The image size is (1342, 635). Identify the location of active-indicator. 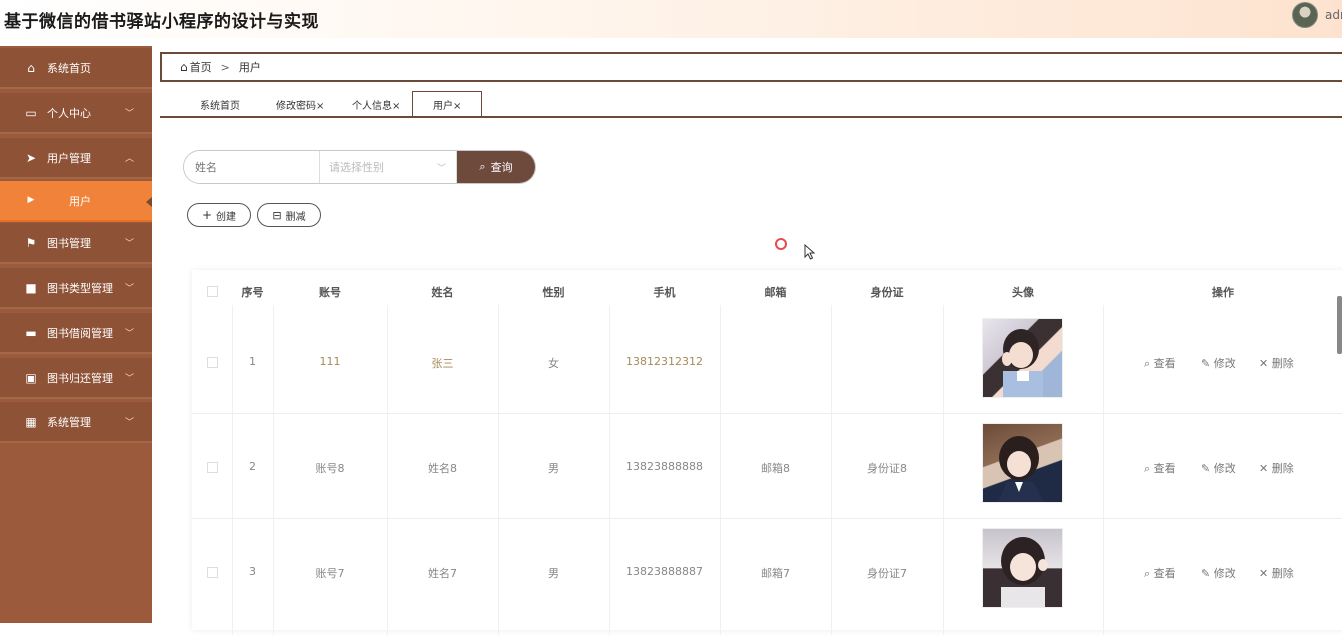
(149, 202).